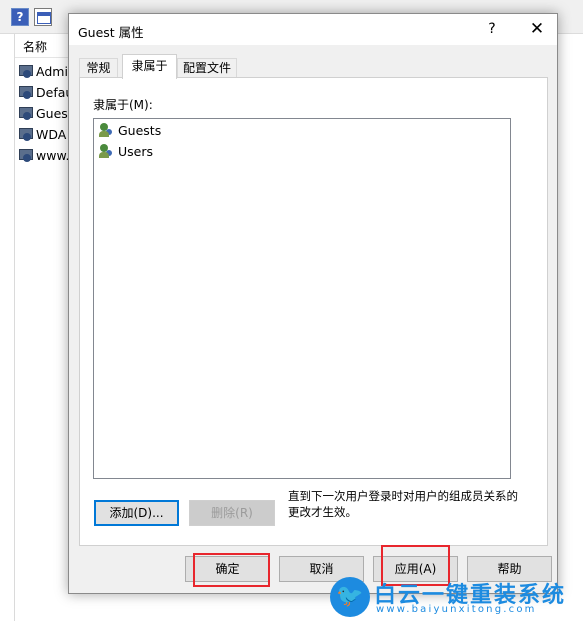 The image size is (583, 621). Describe the element at coordinates (537, 29) in the screenshot. I see `close-icon: ✕` at that location.